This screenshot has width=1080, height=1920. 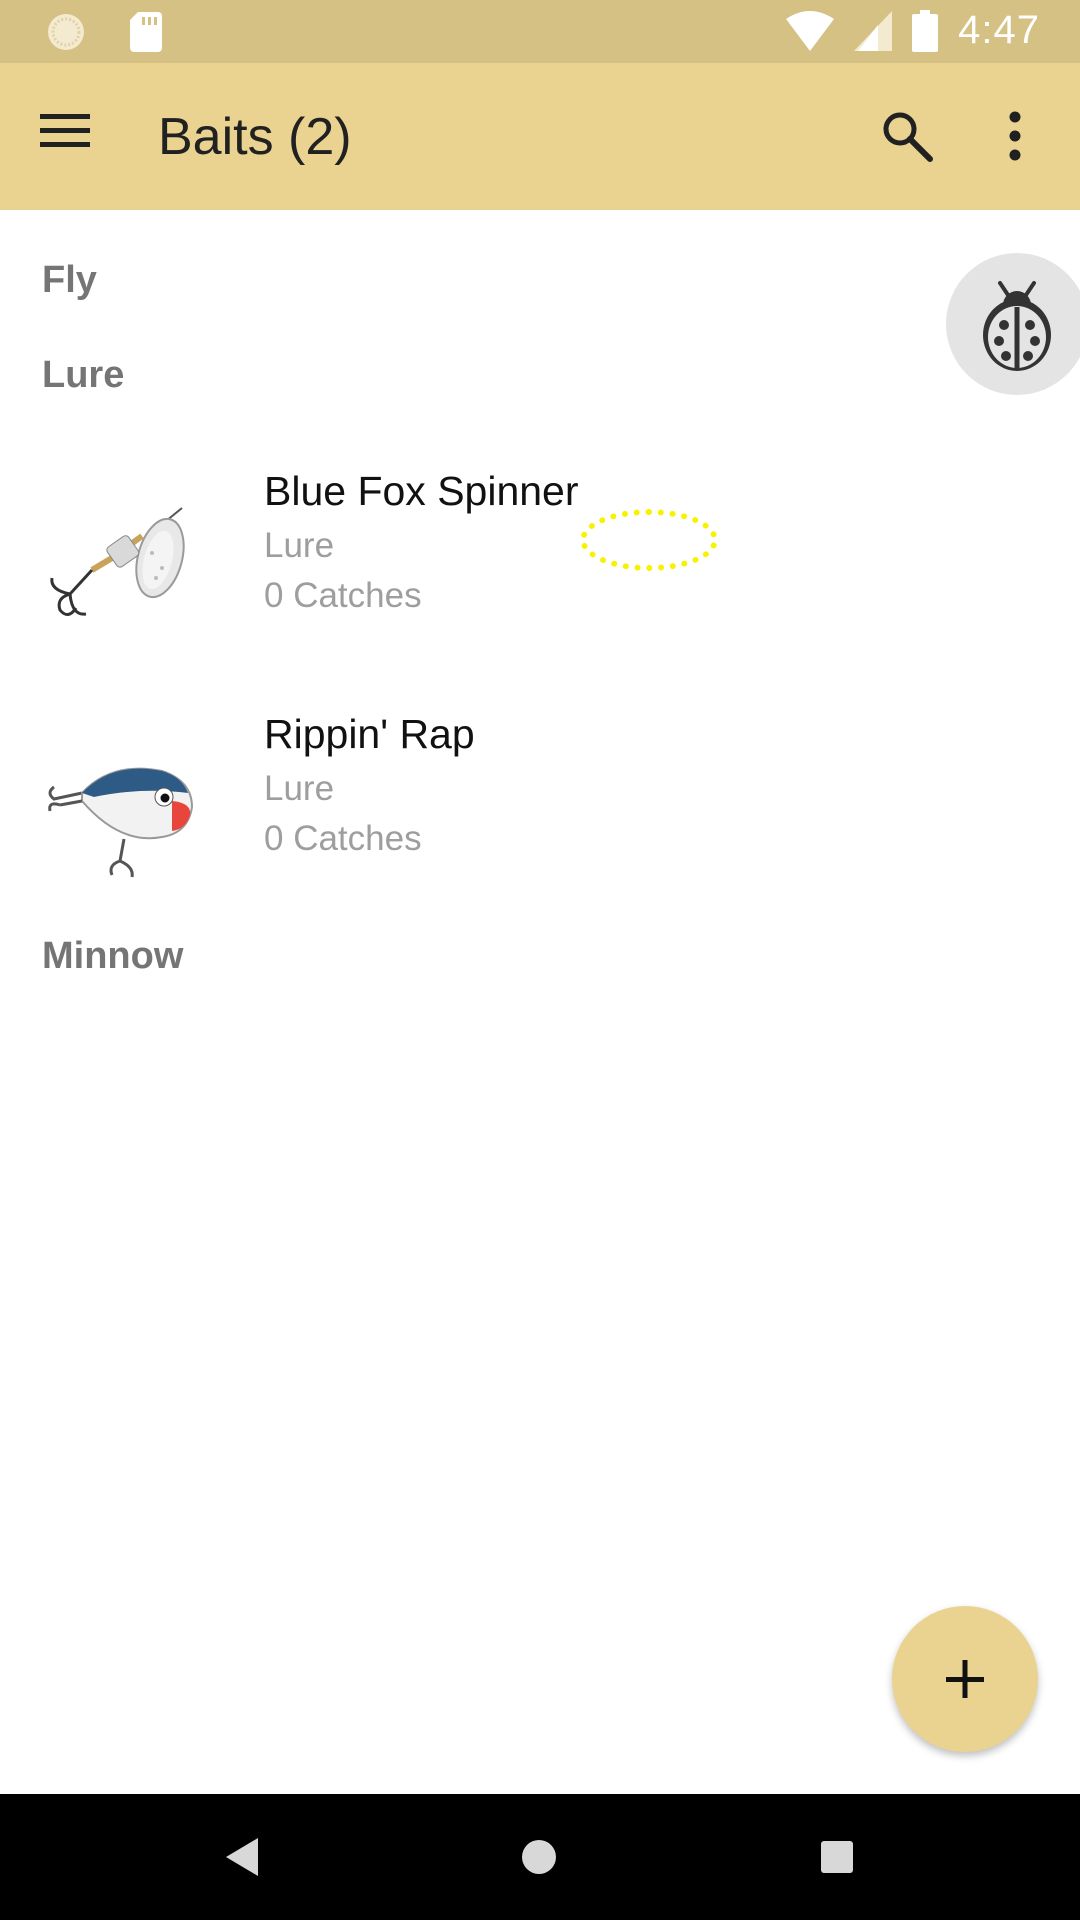 I want to click on home-icon, so click(x=539, y=1857).